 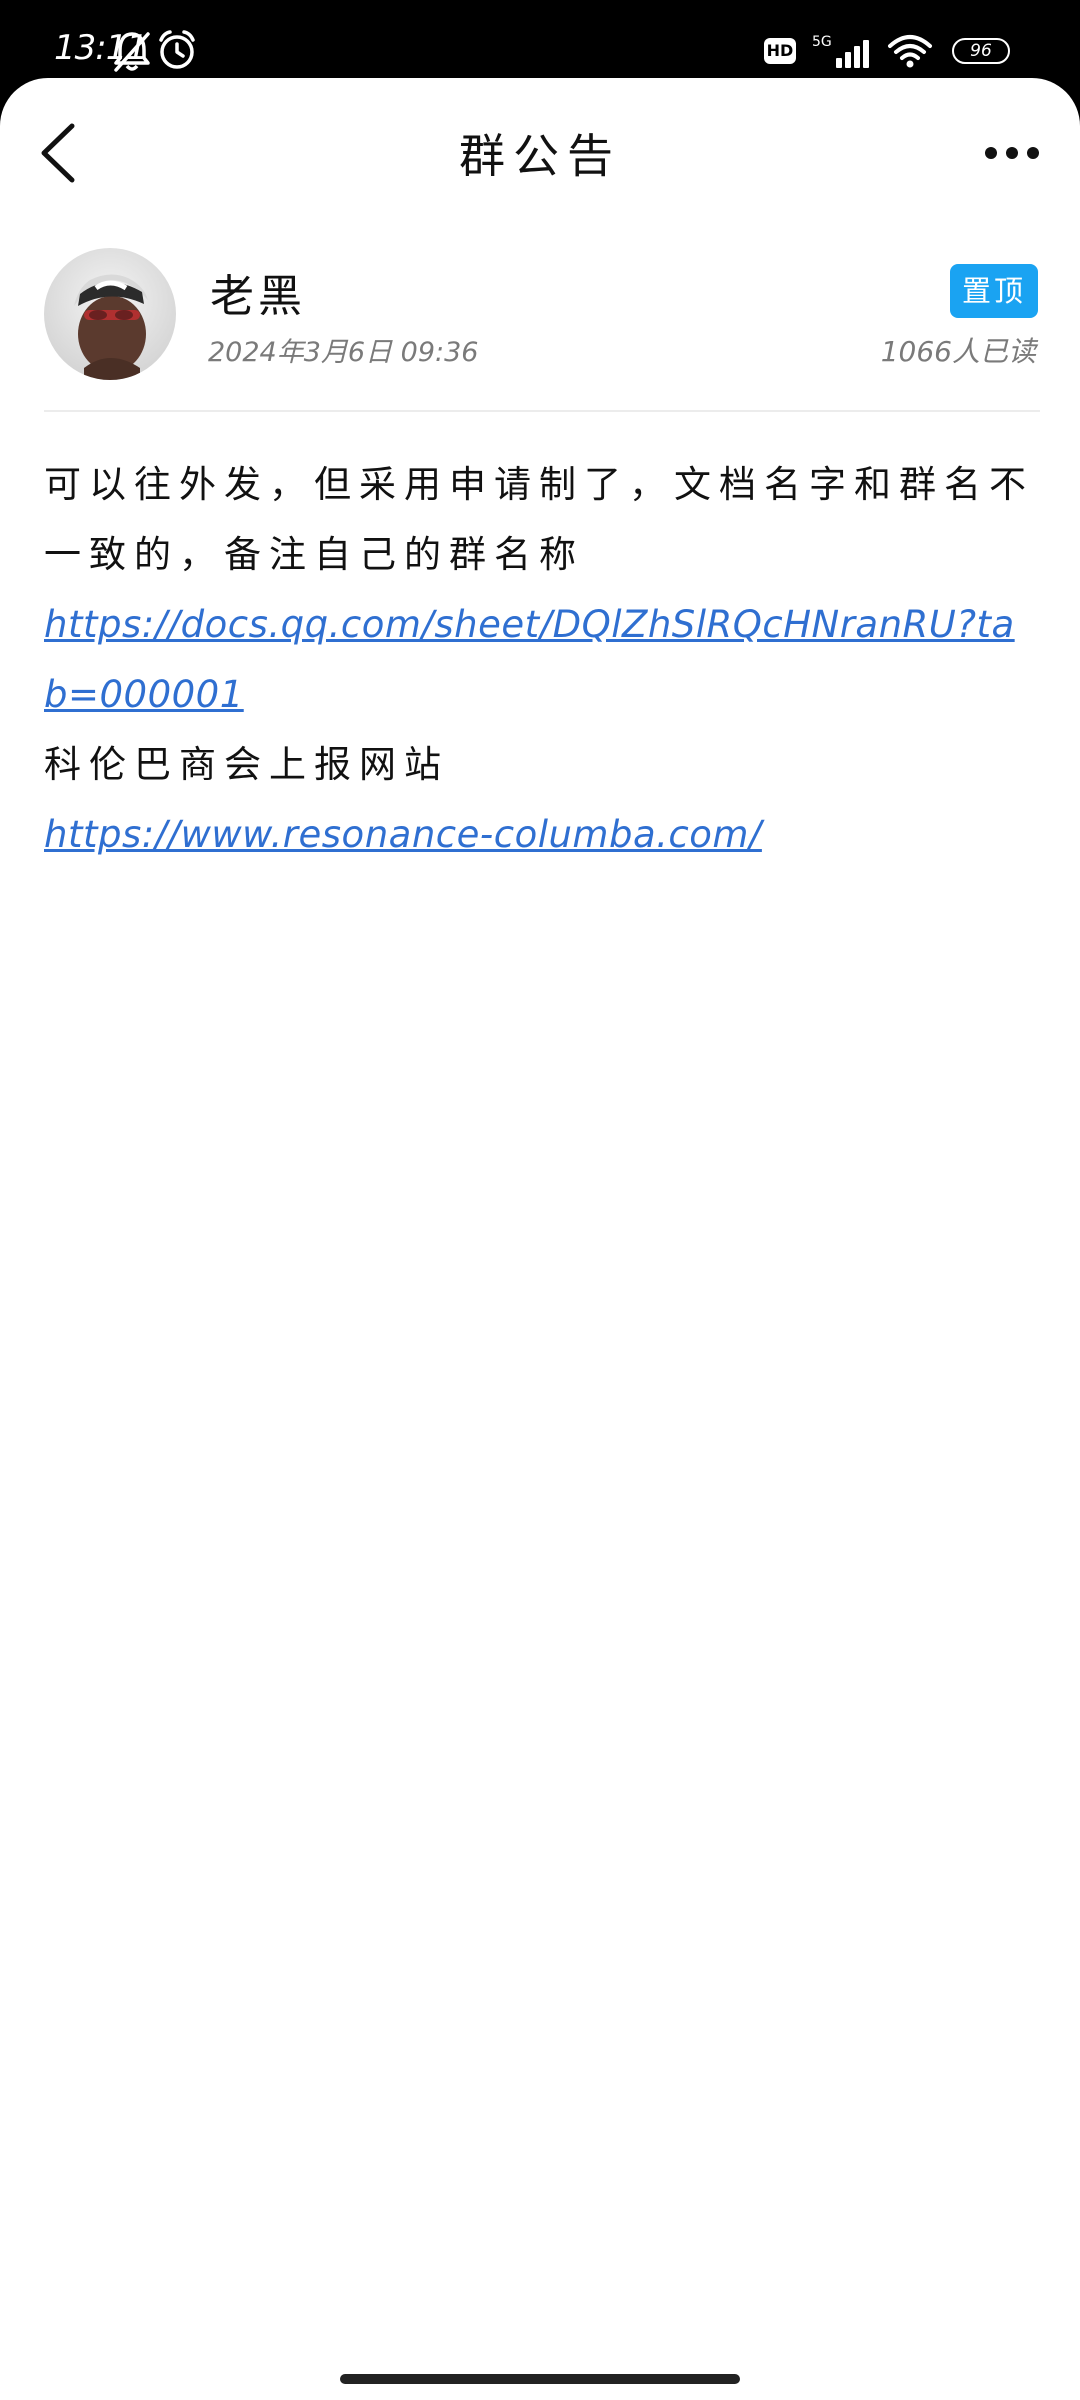 I want to click on divider, so click(x=542, y=411).